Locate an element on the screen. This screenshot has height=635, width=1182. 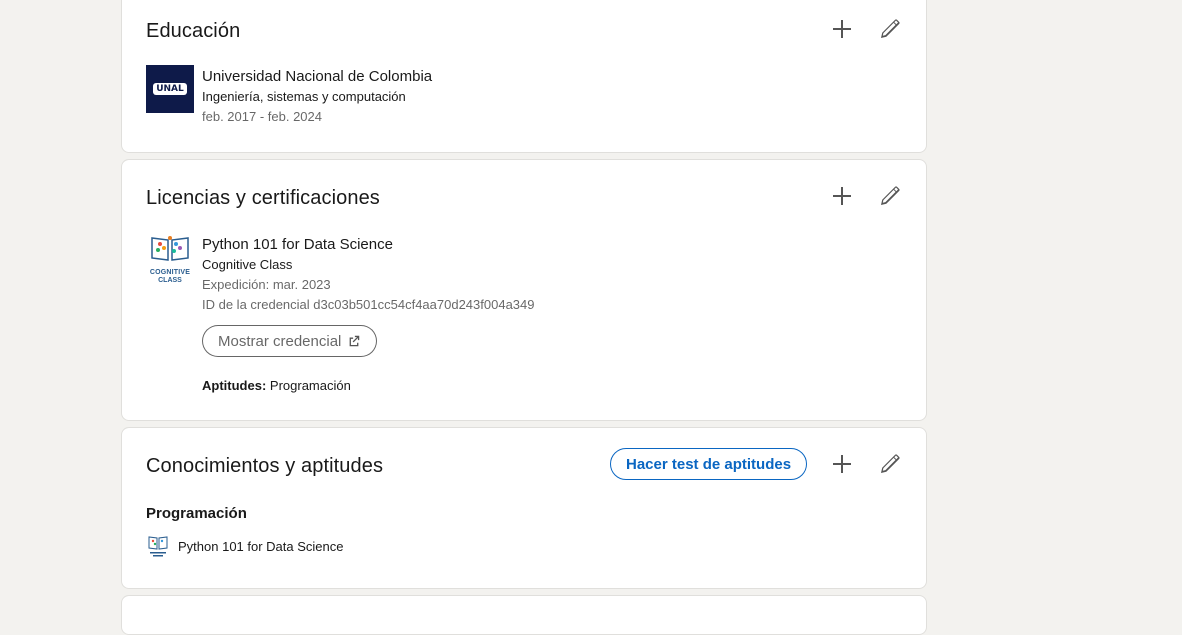
add-education-button is located at coordinates (842, 29).